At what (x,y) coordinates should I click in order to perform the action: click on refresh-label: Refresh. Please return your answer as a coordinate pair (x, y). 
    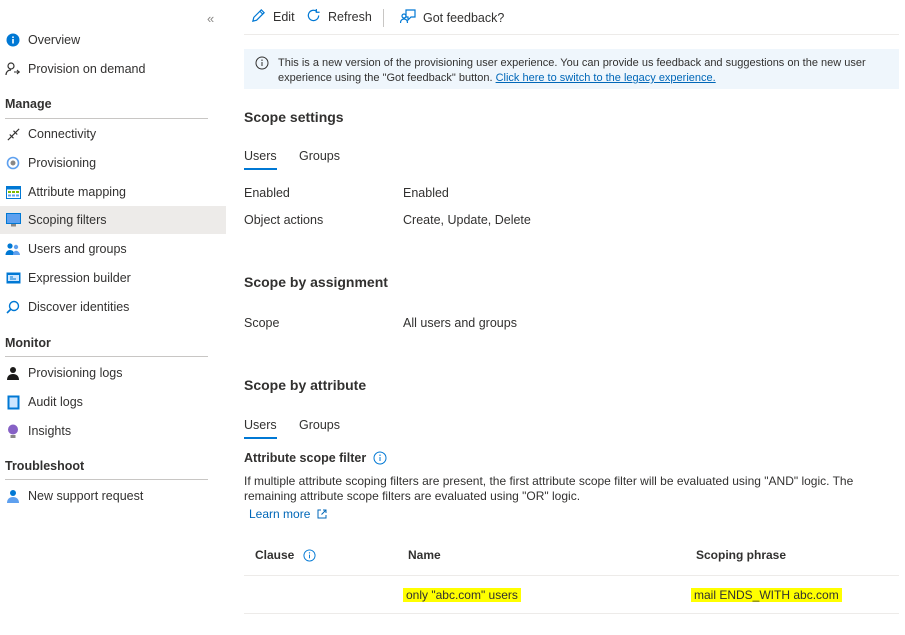
    Looking at the image, I should click on (350, 17).